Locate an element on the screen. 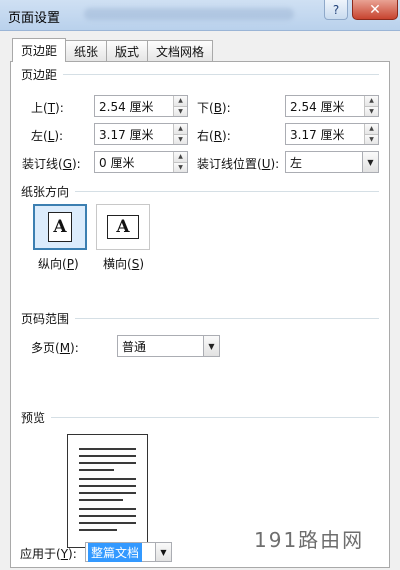 Image resolution: width=400 pixels, height=570 pixels. tab-strip: 页边距 纸张 版式 文档网格 is located at coordinates (113, 50).